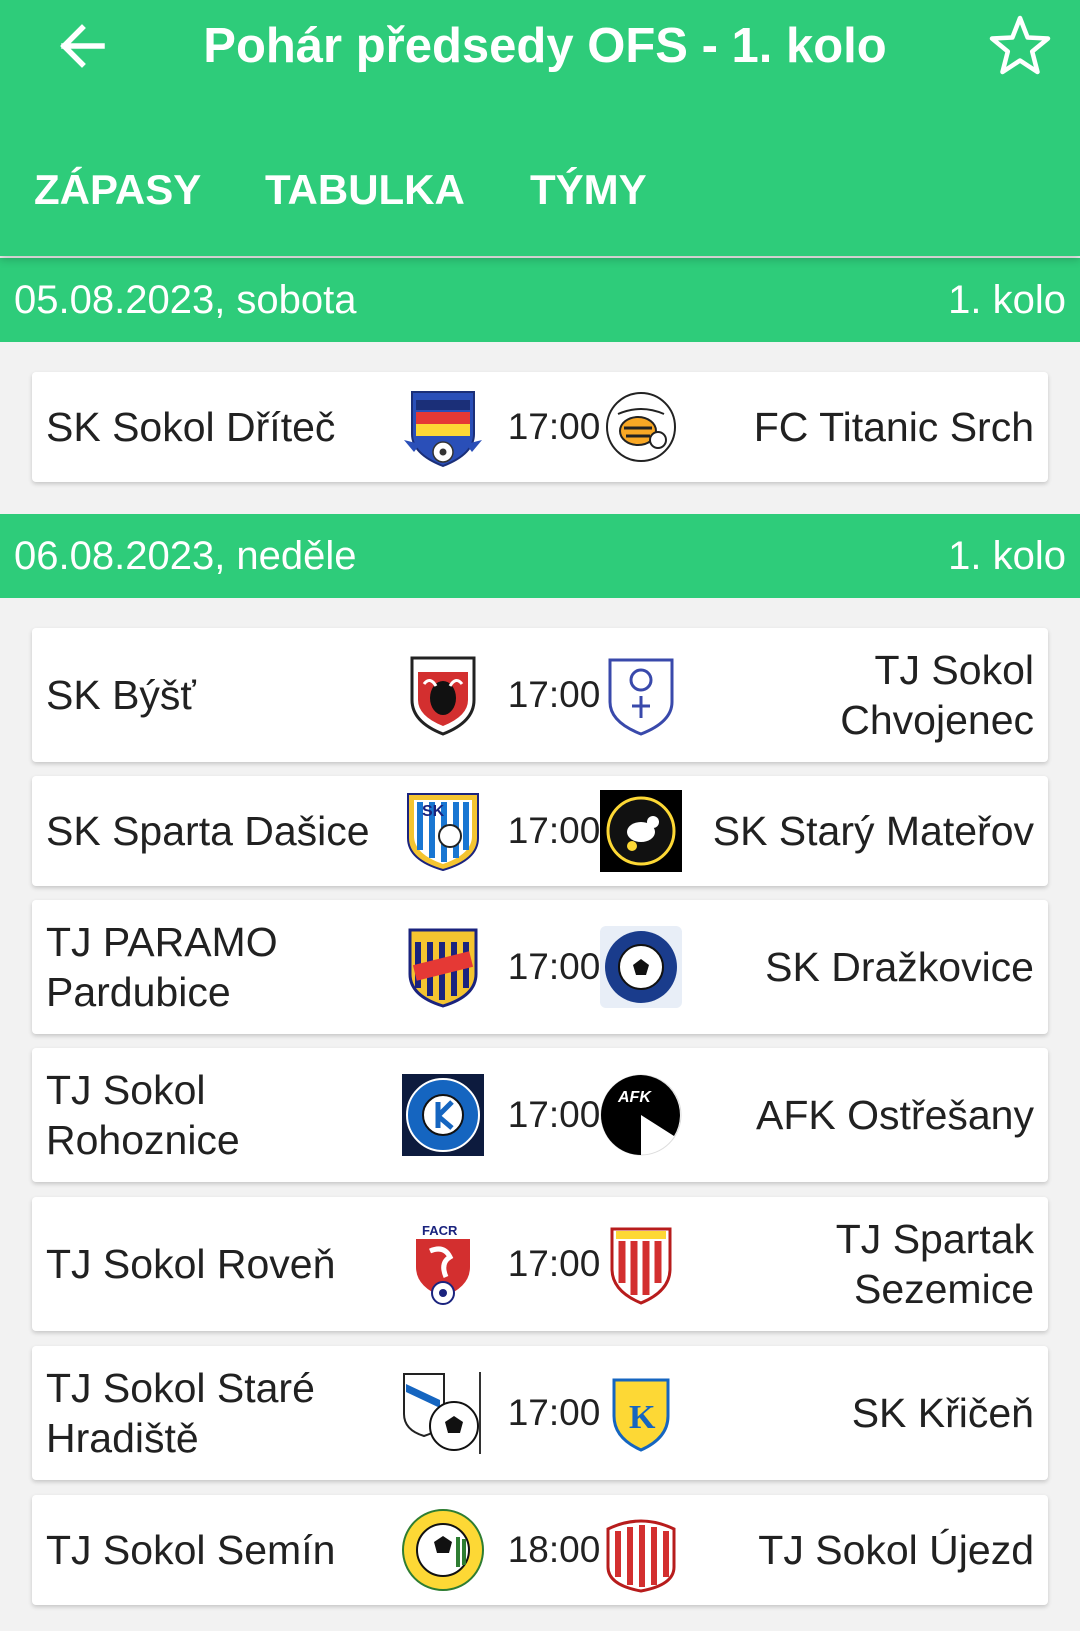 The height and width of the screenshot is (1631, 1080). I want to click on sokol-chvojenec-logo-icon, so click(641, 695).